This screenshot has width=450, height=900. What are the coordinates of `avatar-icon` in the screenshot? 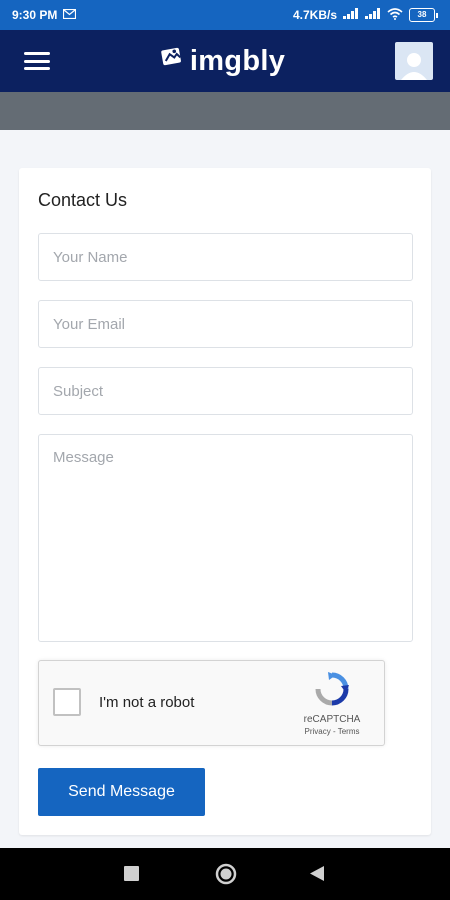 It's located at (413, 61).